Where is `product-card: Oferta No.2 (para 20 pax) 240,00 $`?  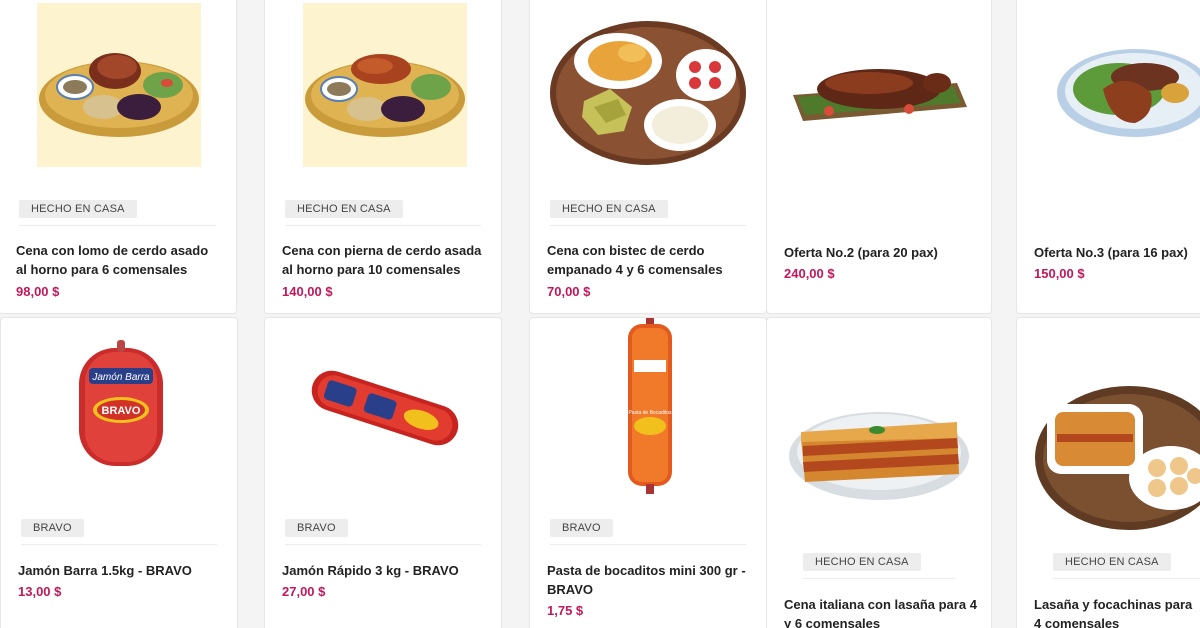 product-card: Oferta No.2 (para 20 pax) 240,00 $ is located at coordinates (879, 157).